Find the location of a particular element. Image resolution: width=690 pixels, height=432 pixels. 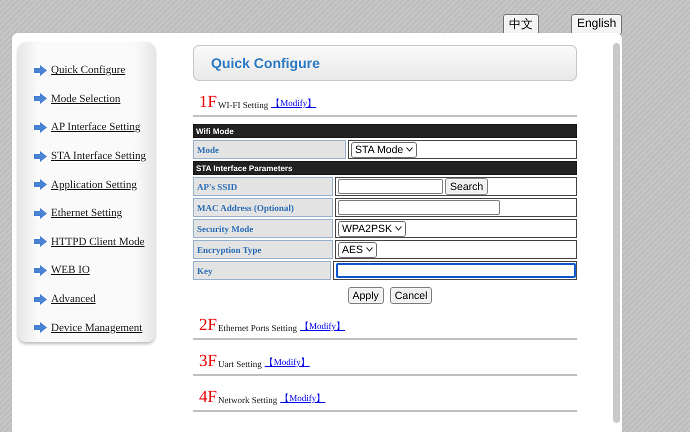

select-dropdown: STA Mode is located at coordinates (384, 150).